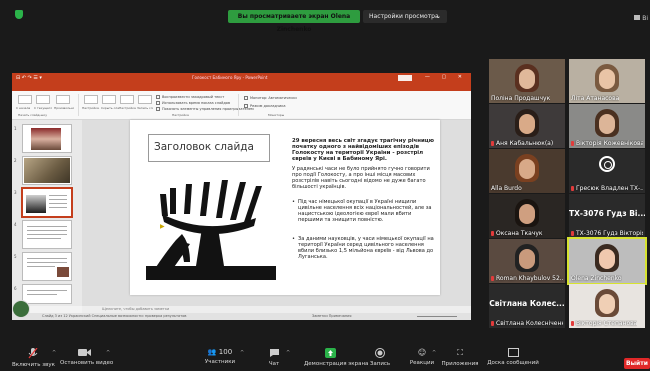 The image size is (650, 371). I want to click on participant-name-text: Olena Zinchenko, so click(596, 278).